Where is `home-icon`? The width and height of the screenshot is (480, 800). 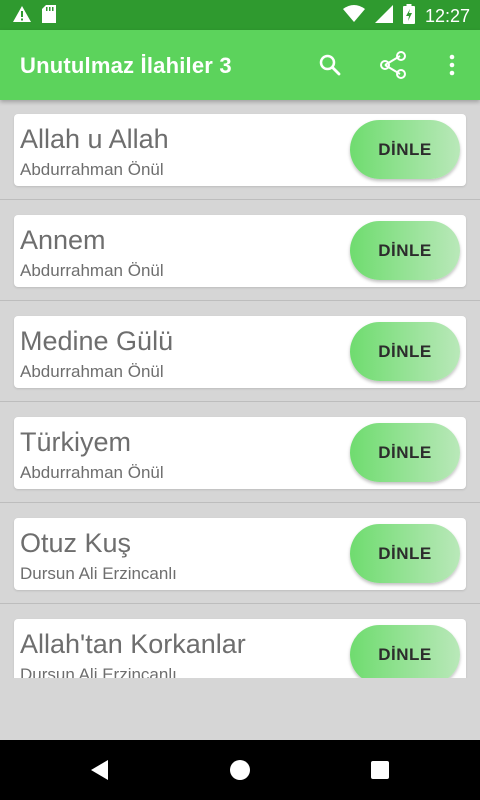 home-icon is located at coordinates (240, 770).